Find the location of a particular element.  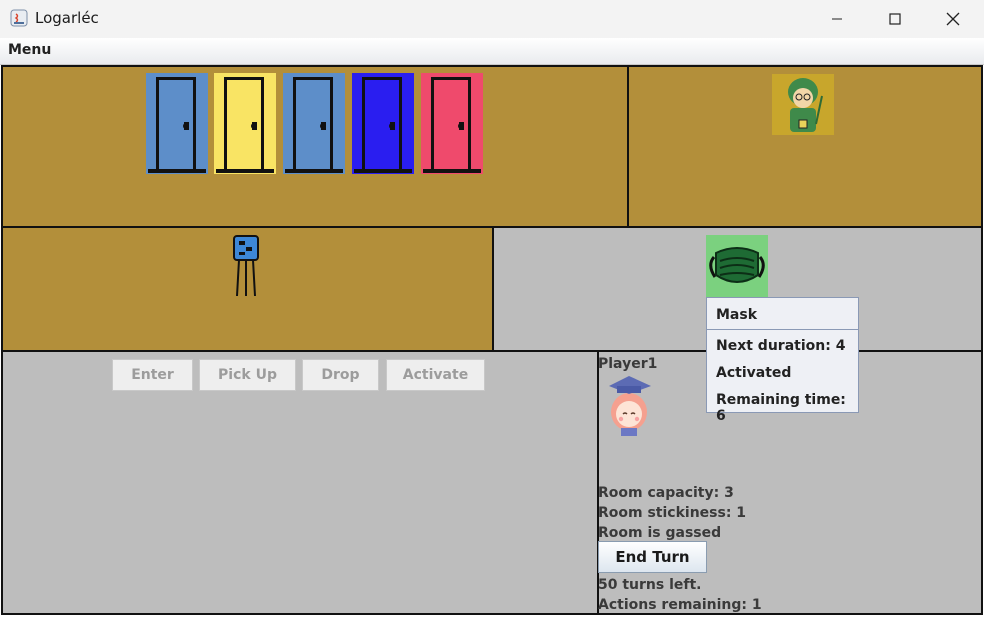

minimize-button is located at coordinates (837, 19).